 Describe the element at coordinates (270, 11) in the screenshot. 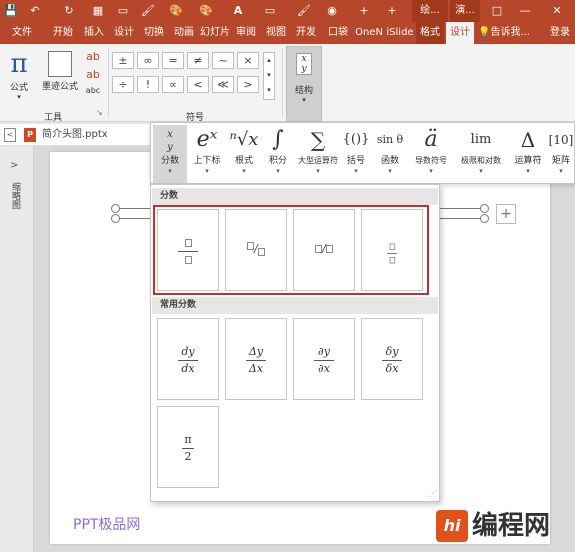

I see `shape-icon: ▭` at that location.